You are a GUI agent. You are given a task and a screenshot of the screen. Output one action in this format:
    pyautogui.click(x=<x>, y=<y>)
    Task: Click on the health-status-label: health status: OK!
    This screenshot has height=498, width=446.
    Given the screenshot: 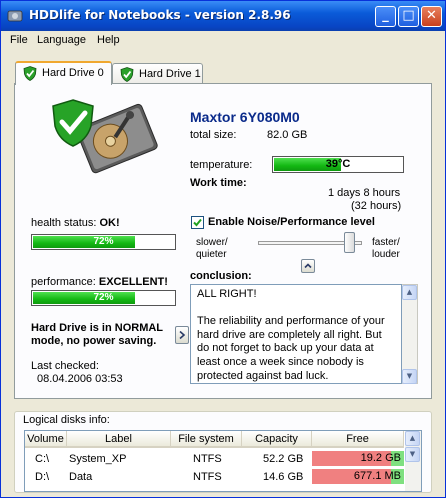 What is the action you would take?
    pyautogui.click(x=75, y=223)
    